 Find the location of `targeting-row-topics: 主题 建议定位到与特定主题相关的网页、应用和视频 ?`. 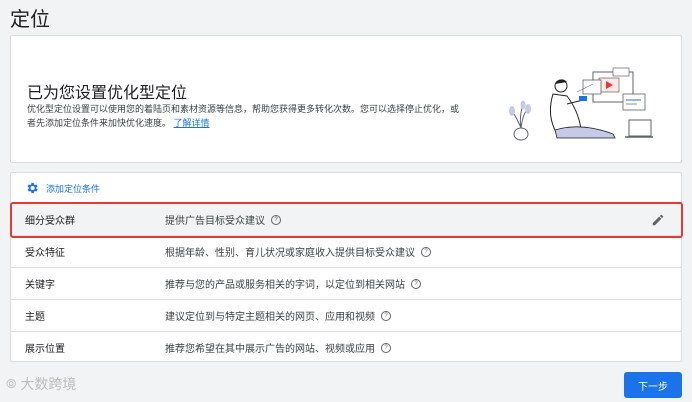

targeting-row-topics: 主题 建议定位到与特定主题相关的网页、应用和视频 ? is located at coordinates (346, 315).